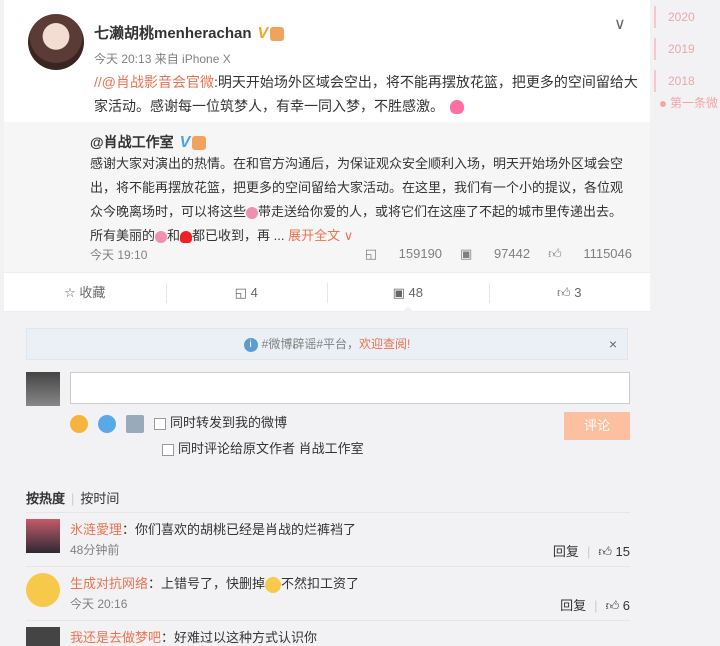 This screenshot has height=646, width=720. What do you see at coordinates (109, 583) in the screenshot?
I see `commenter-name: 生成对抗网络` at bounding box center [109, 583].